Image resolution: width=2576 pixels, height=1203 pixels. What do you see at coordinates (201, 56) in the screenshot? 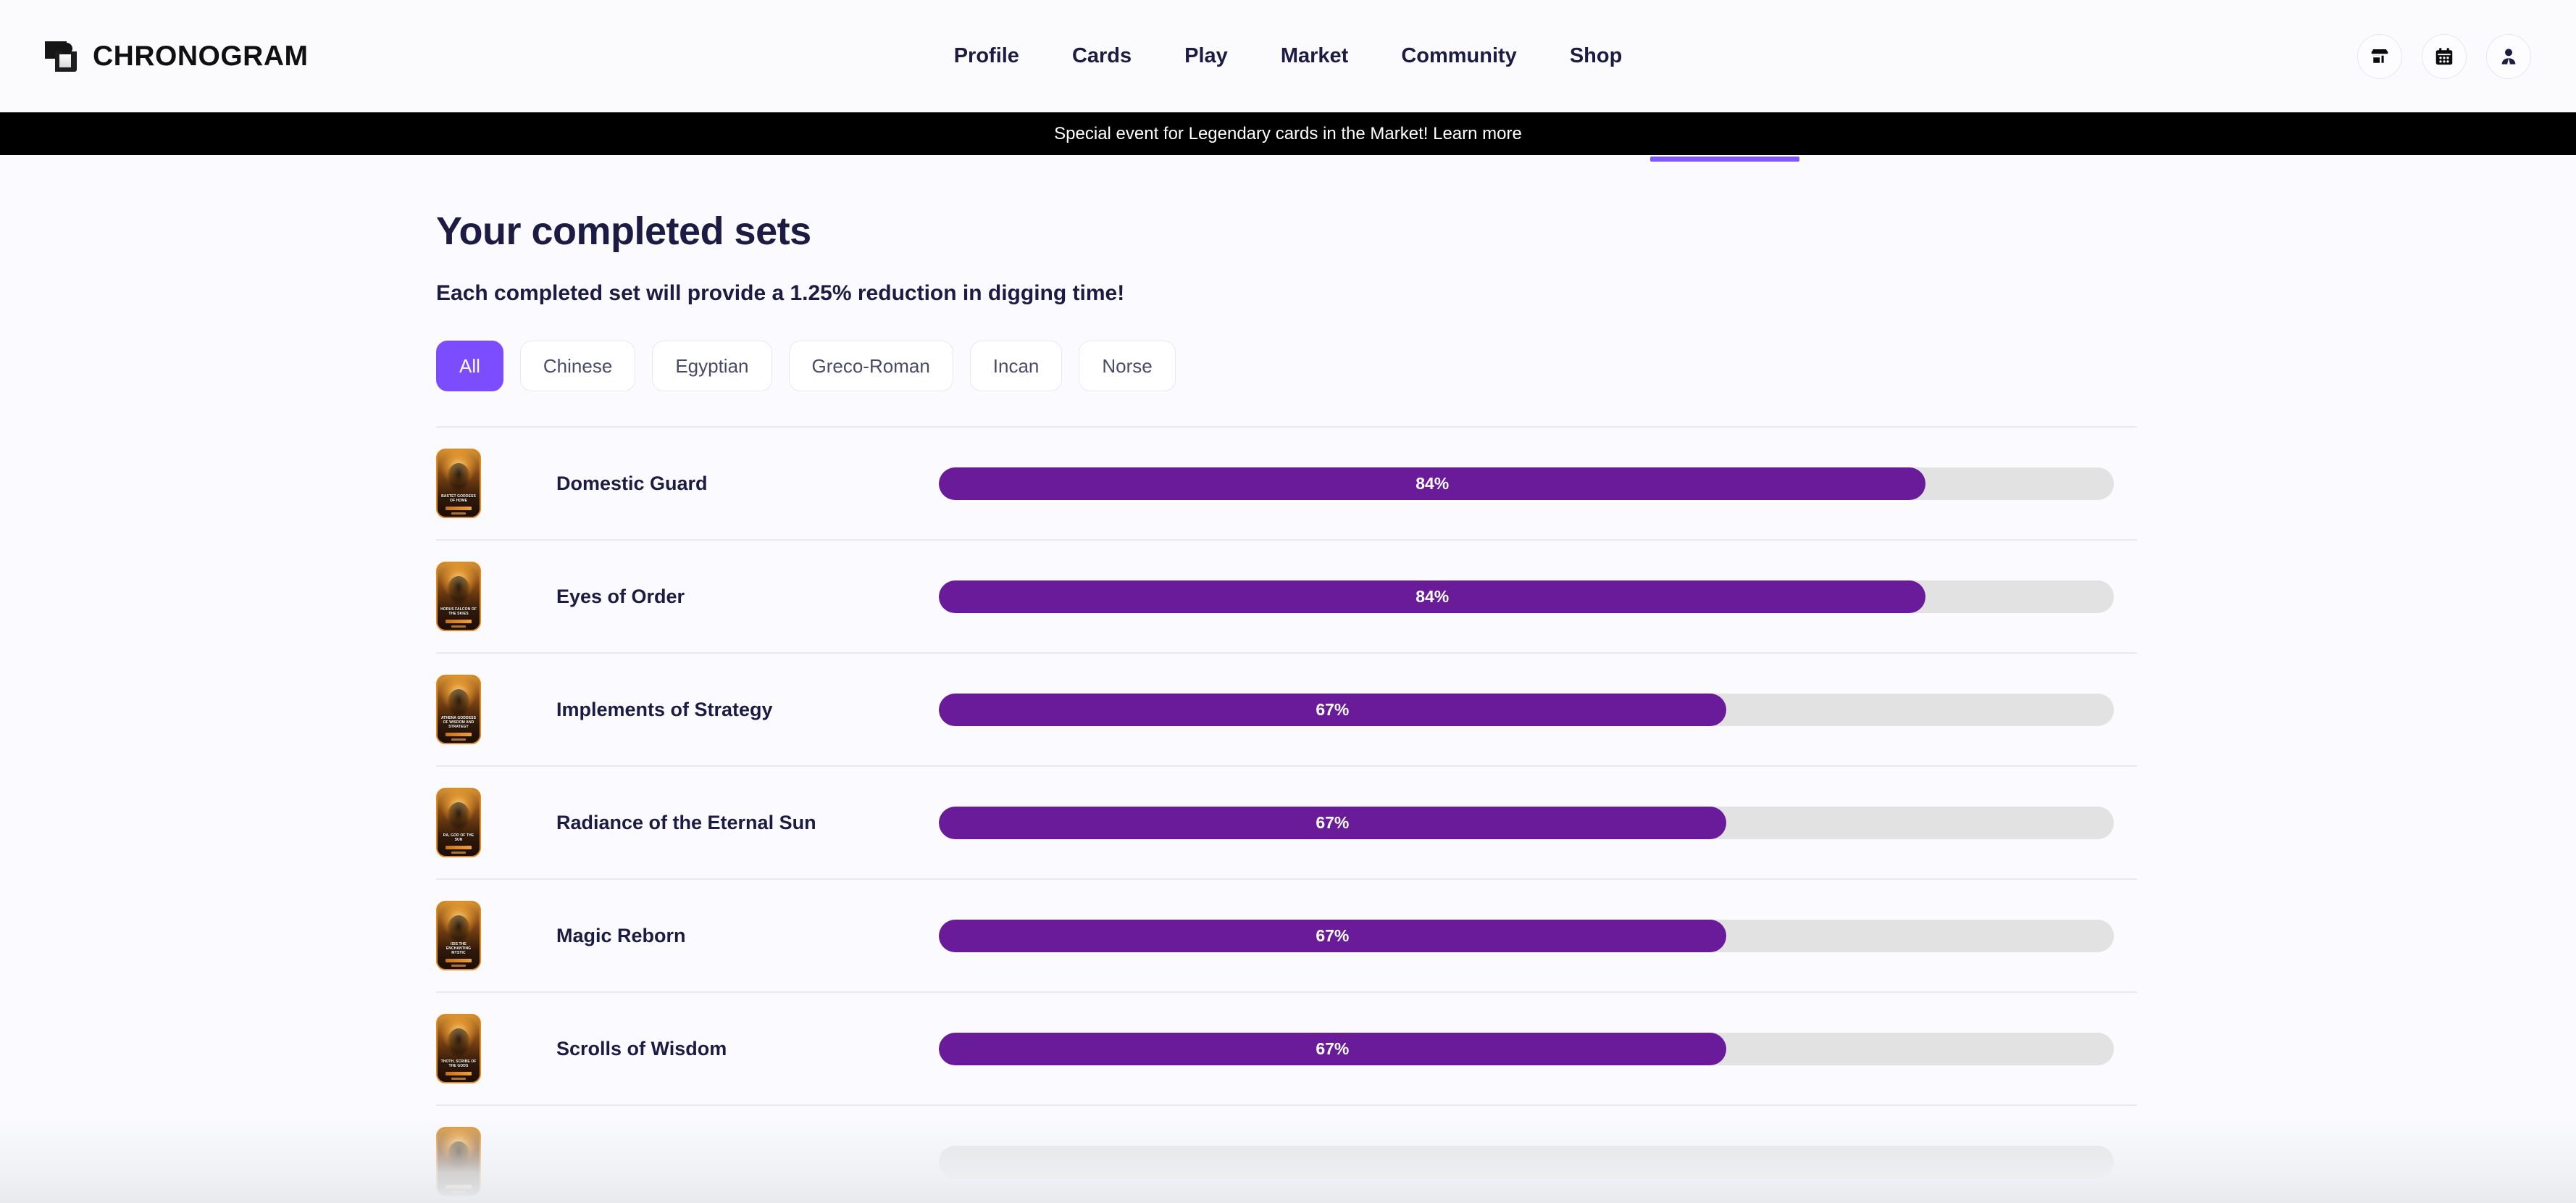
I see `brand-name: CHRONOGRAM` at bounding box center [201, 56].